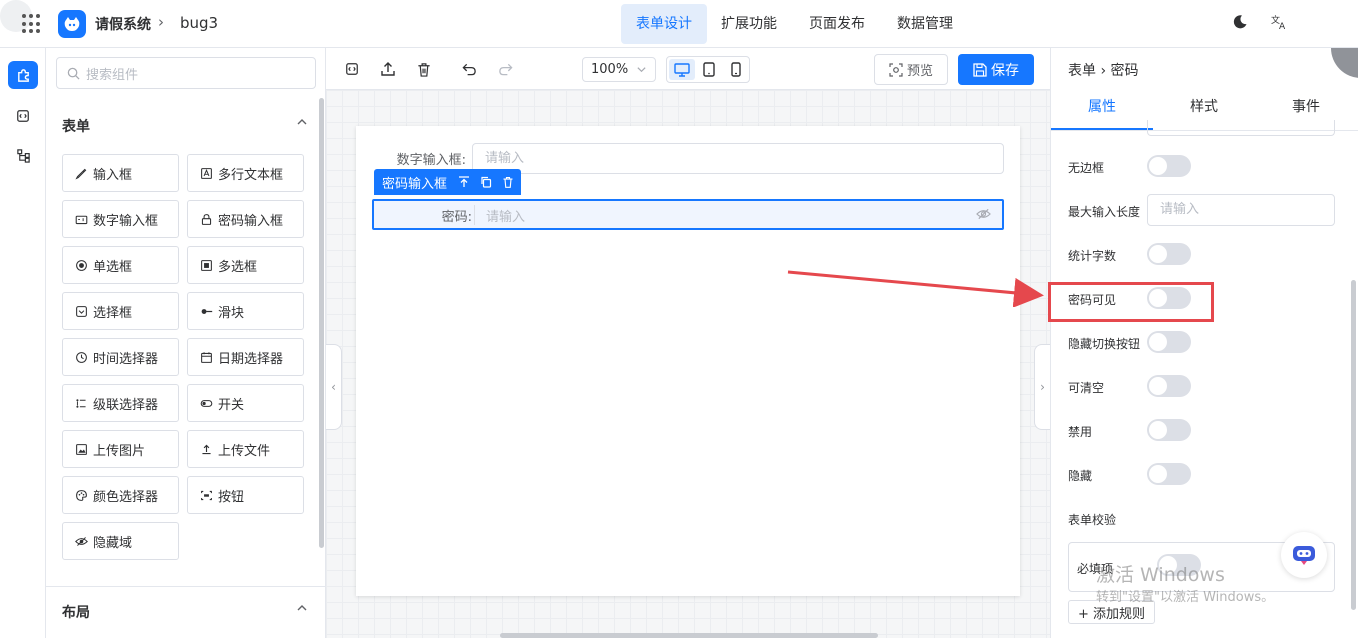 Image resolution: width=1358 pixels, height=638 pixels. I want to click on hidden-switch, so click(1169, 474).